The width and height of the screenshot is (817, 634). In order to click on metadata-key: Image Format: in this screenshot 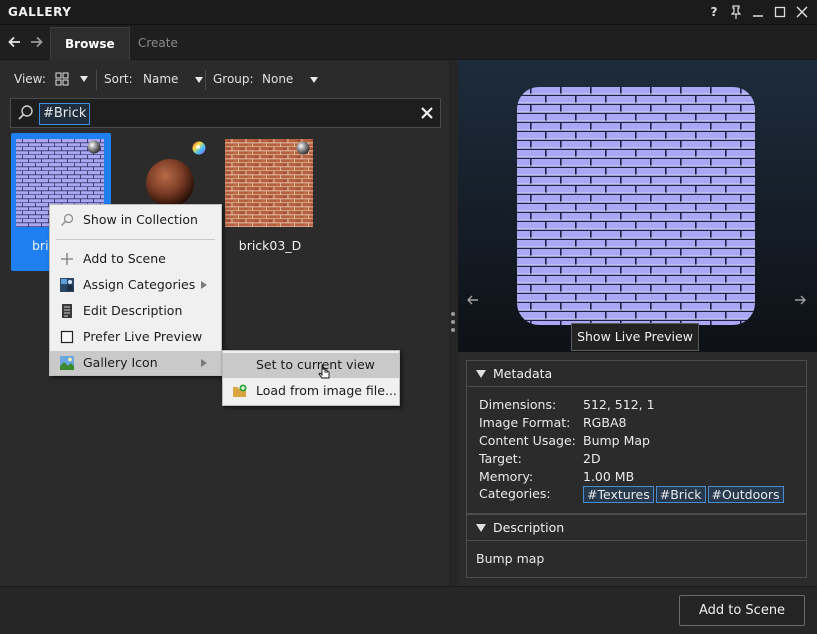, I will do `click(525, 422)`.